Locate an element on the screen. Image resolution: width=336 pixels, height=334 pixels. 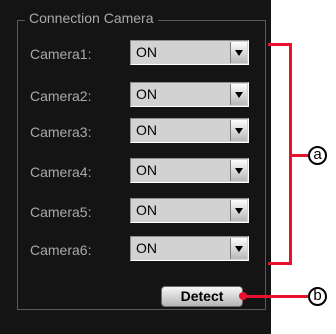
camera-3-select: ON is located at coordinates (189, 130).